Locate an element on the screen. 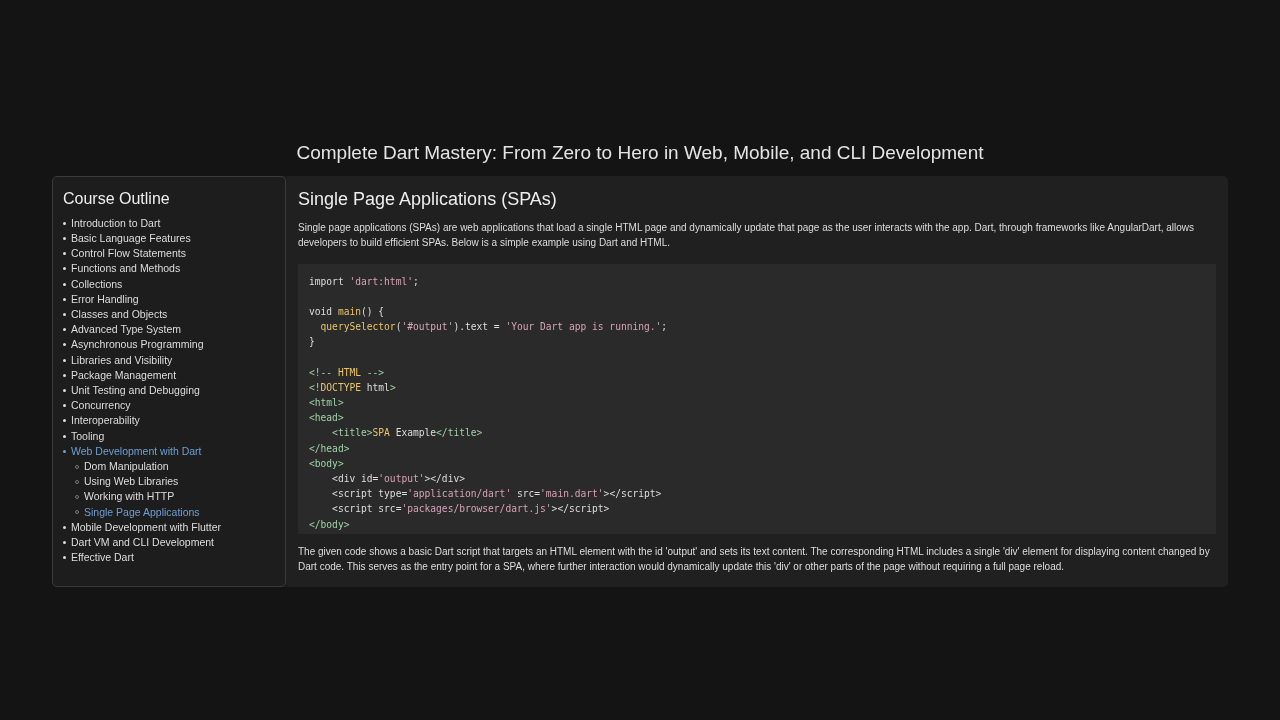 This screenshot has height=720, width=1280. outline-link: Dart VM and CLI Development is located at coordinates (142, 542).